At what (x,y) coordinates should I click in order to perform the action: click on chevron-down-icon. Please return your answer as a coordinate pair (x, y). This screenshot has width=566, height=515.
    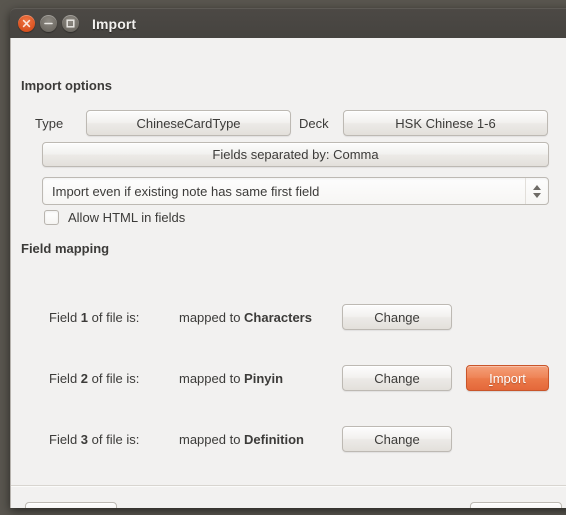
    Looking at the image, I should click on (537, 195).